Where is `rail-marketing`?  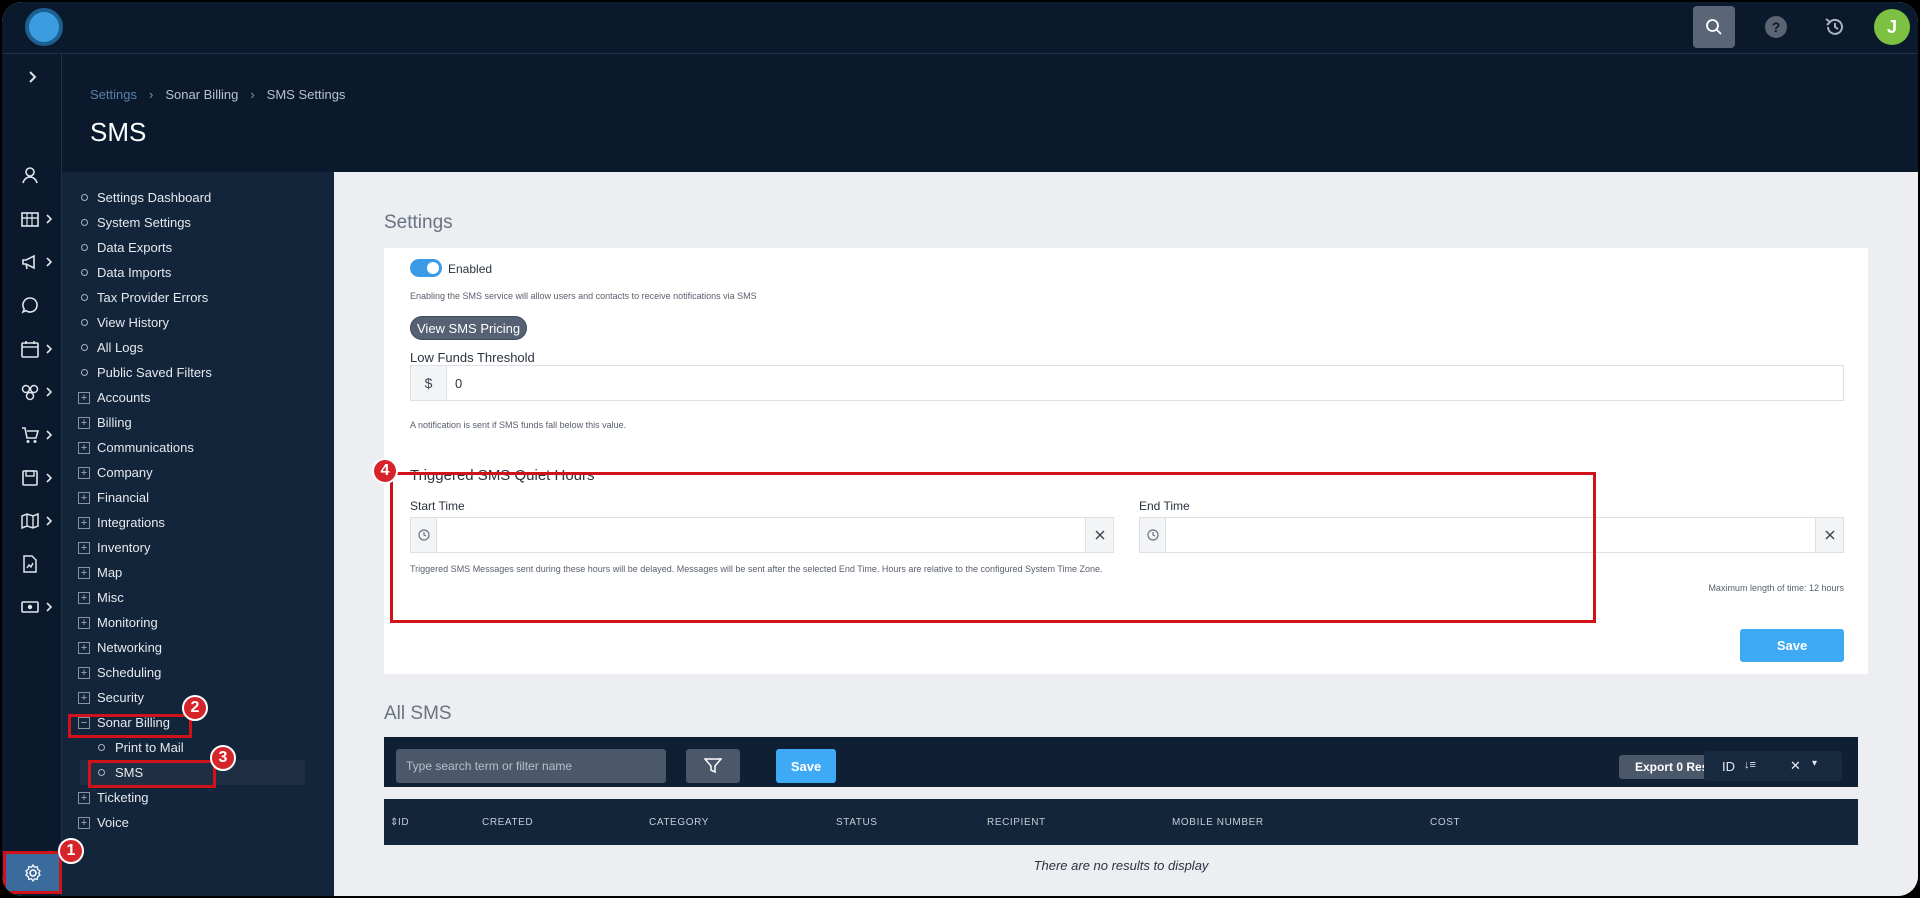 rail-marketing is located at coordinates (32, 262).